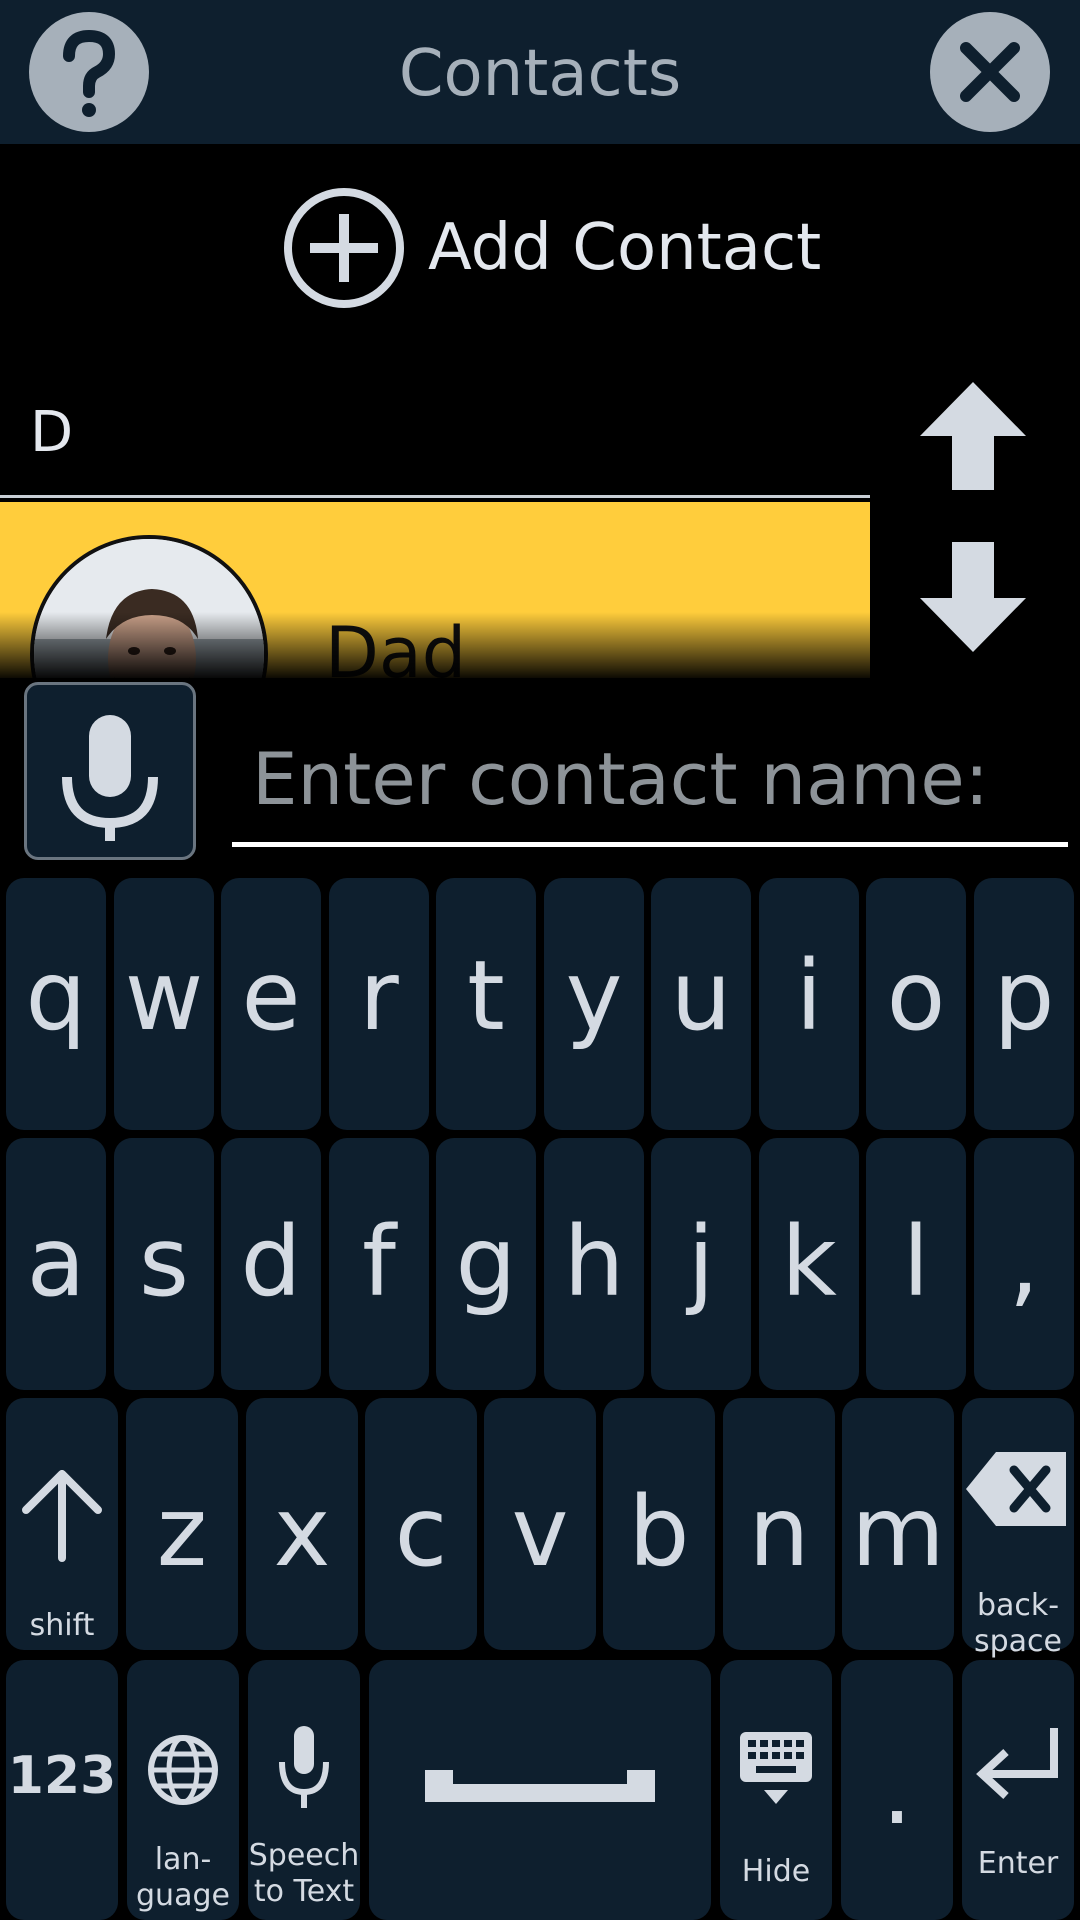  I want to click on key-d: d, so click(271, 1264).